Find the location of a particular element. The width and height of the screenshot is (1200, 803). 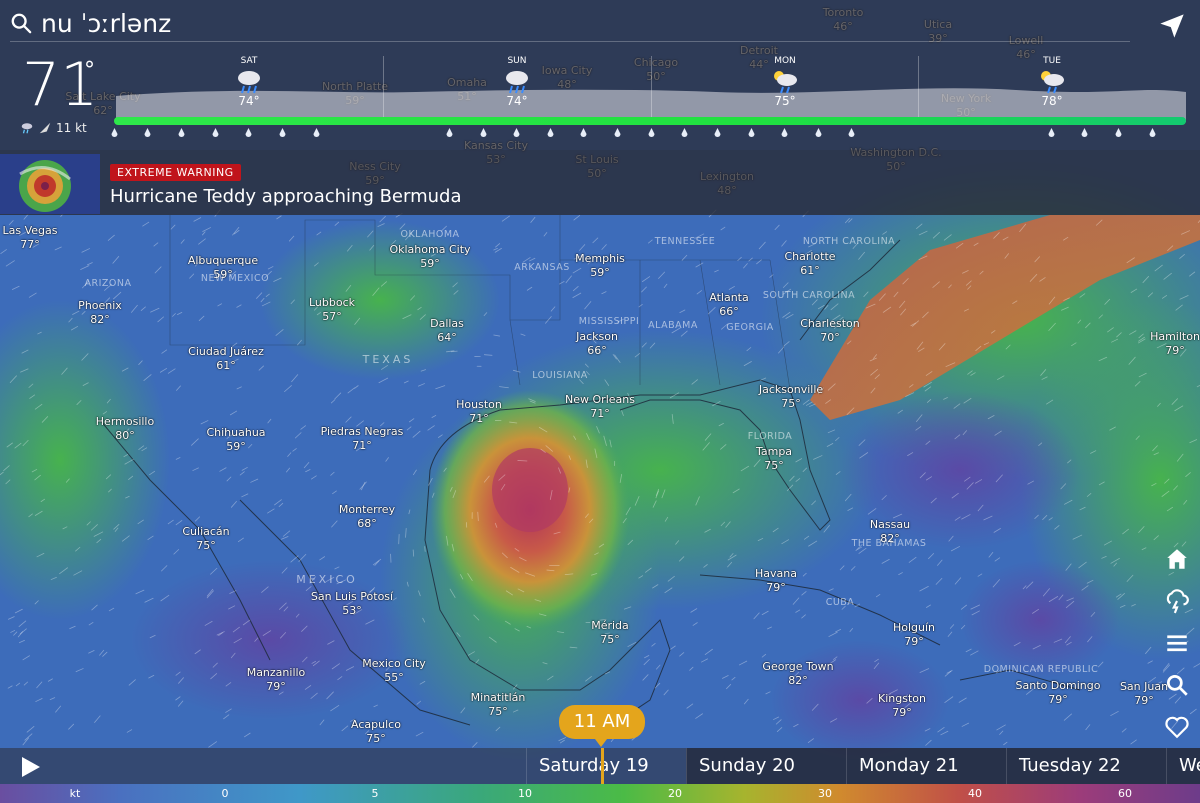

city-label: Chihuahua 59° is located at coordinates (235, 440).